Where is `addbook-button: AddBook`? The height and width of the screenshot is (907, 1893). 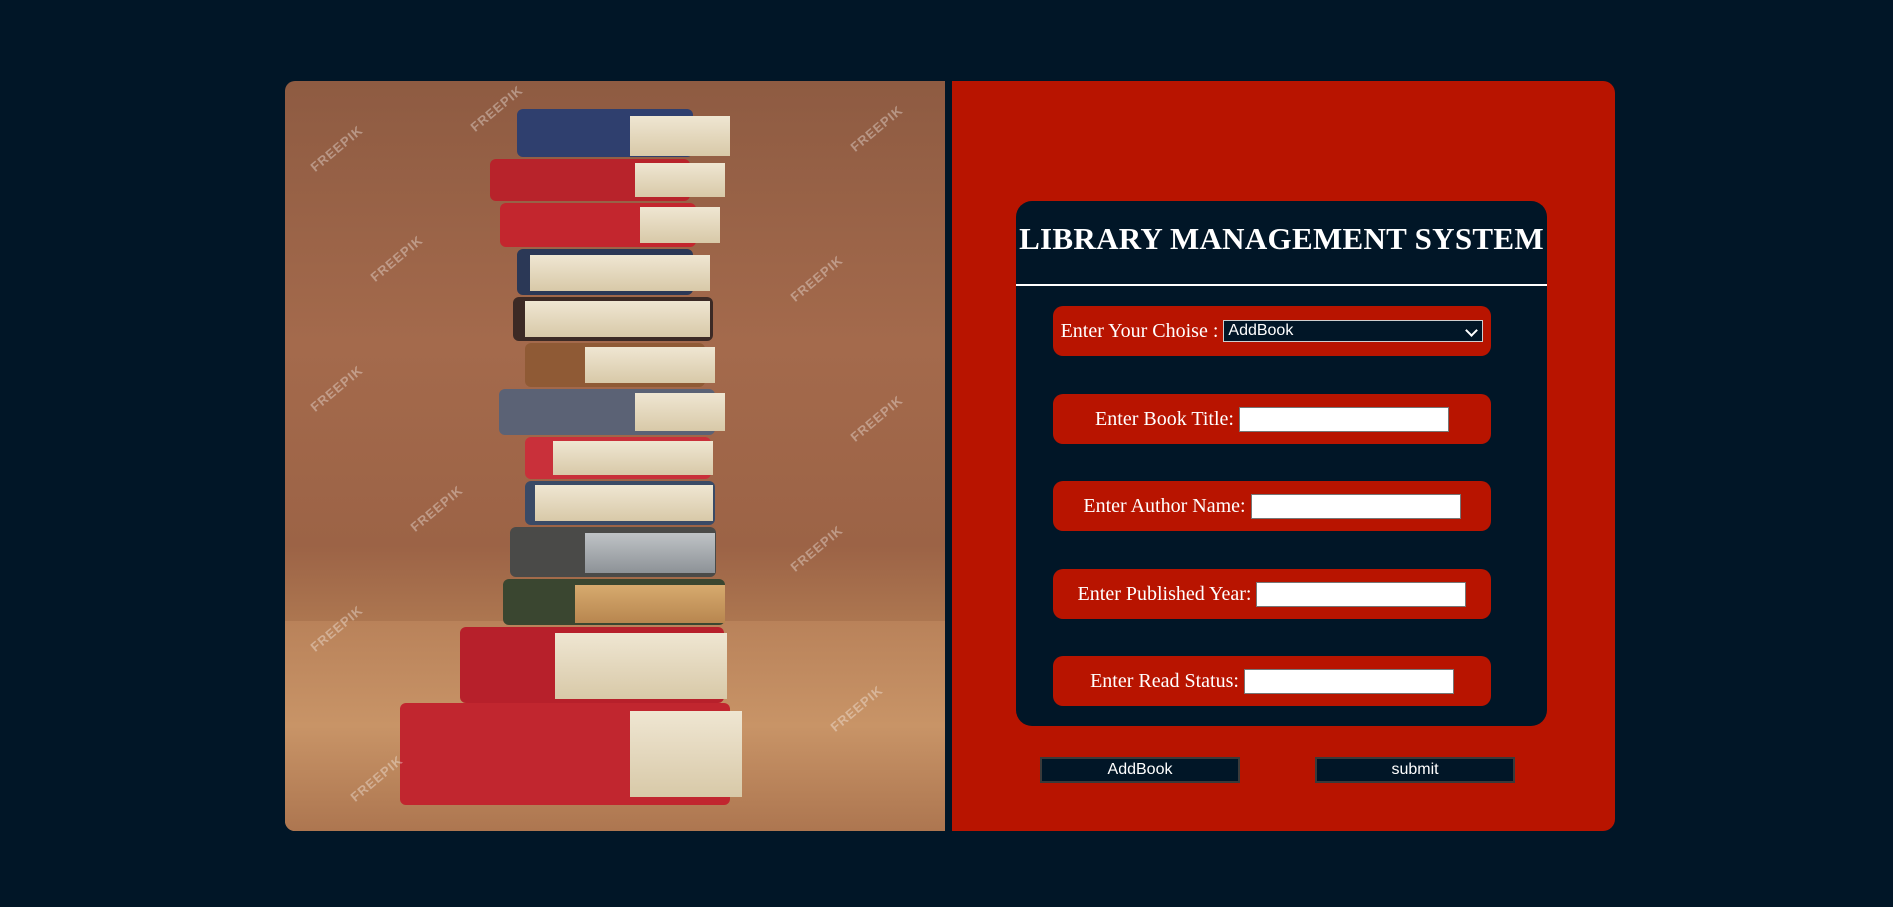
addbook-button: AddBook is located at coordinates (1140, 770).